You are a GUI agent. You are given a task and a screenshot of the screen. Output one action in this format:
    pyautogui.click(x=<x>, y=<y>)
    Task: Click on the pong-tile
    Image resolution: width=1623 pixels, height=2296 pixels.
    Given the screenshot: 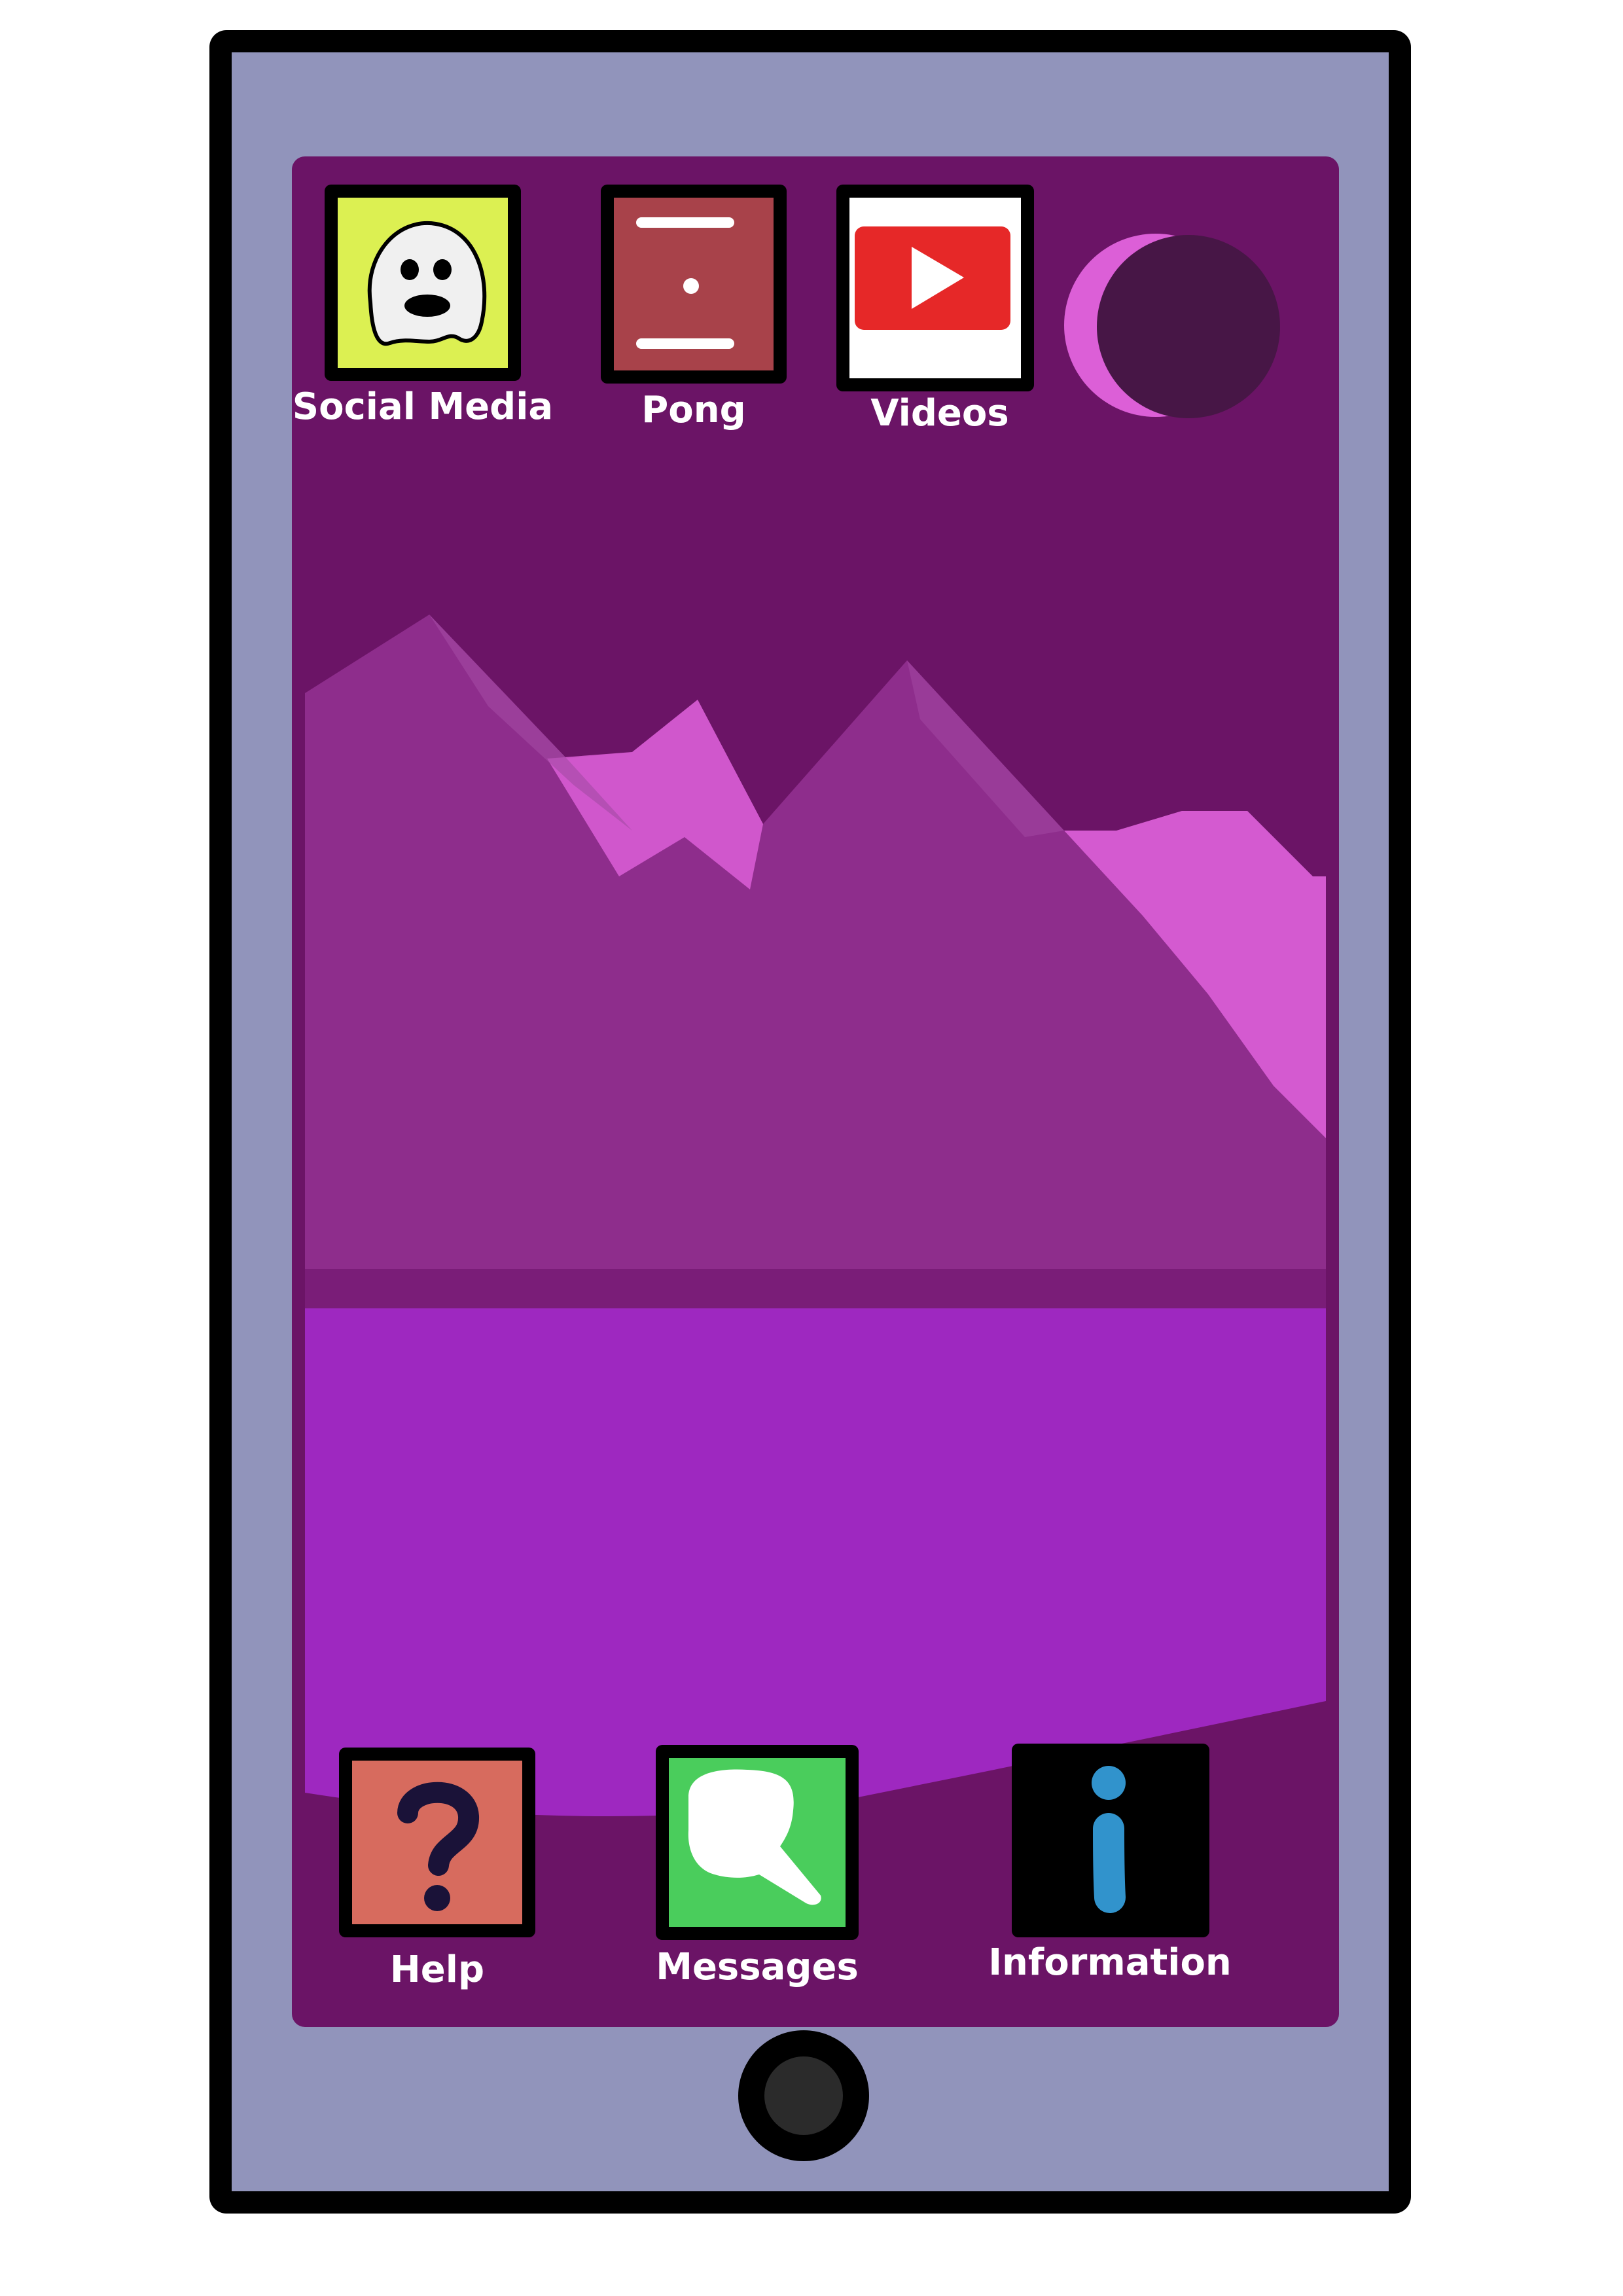 What is the action you would take?
    pyautogui.click(x=694, y=284)
    